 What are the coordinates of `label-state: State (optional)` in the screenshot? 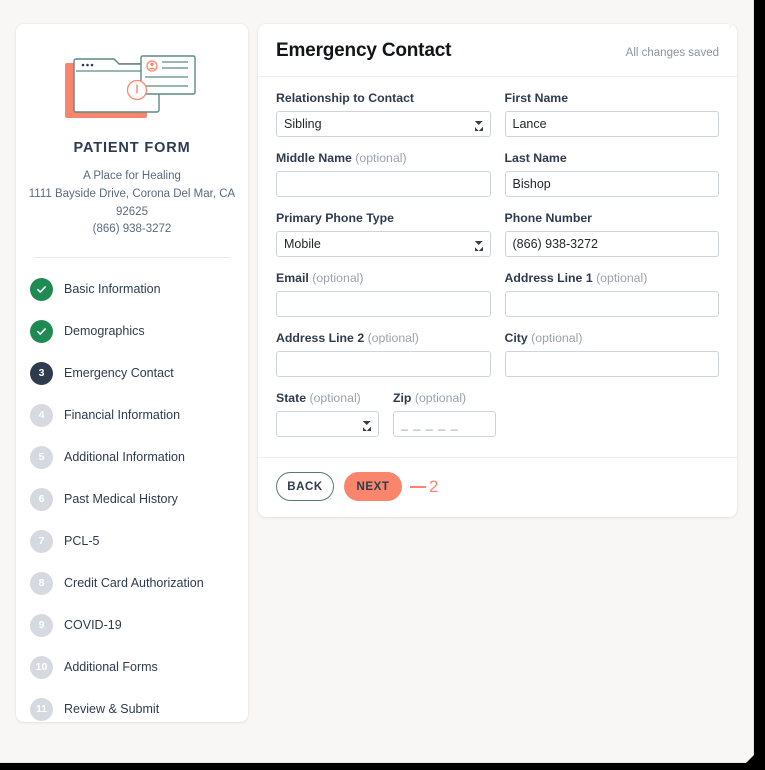 It's located at (327, 398).